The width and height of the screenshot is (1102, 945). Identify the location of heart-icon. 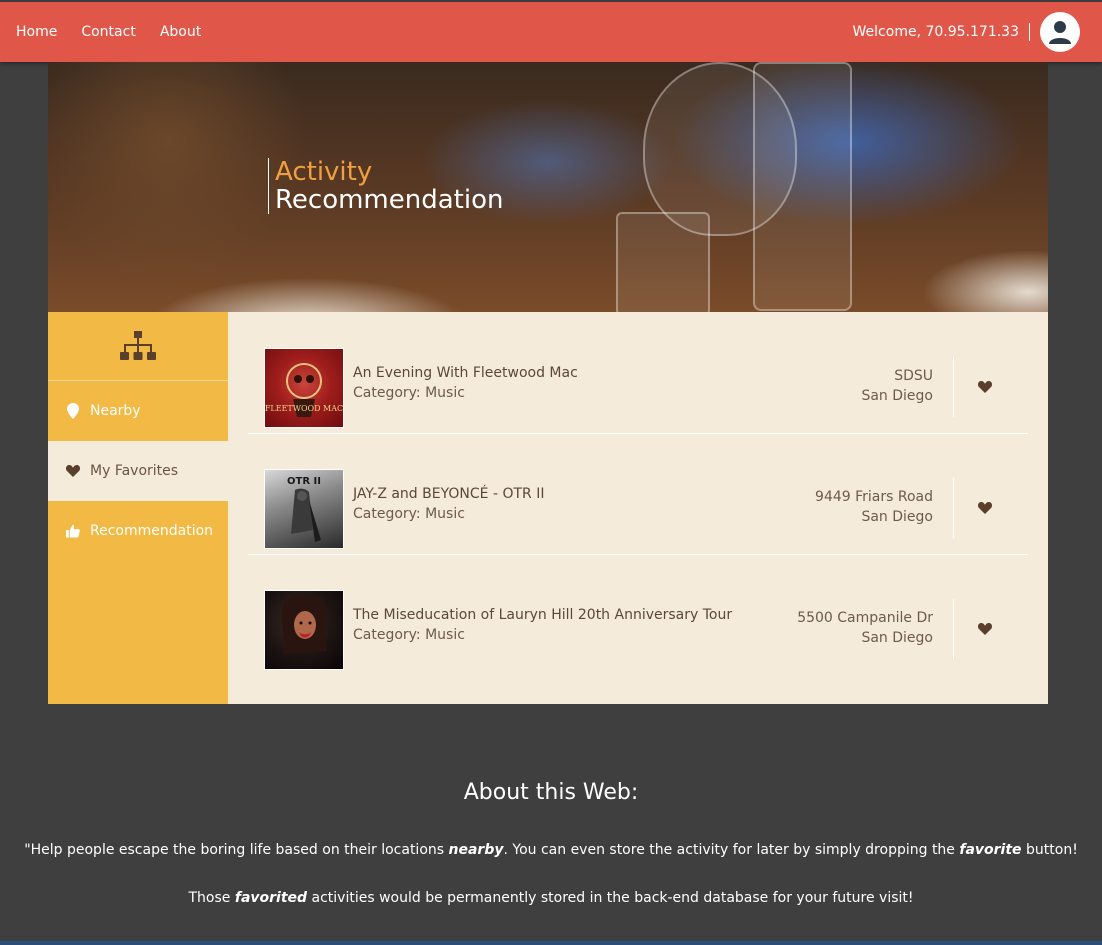
(73, 471).